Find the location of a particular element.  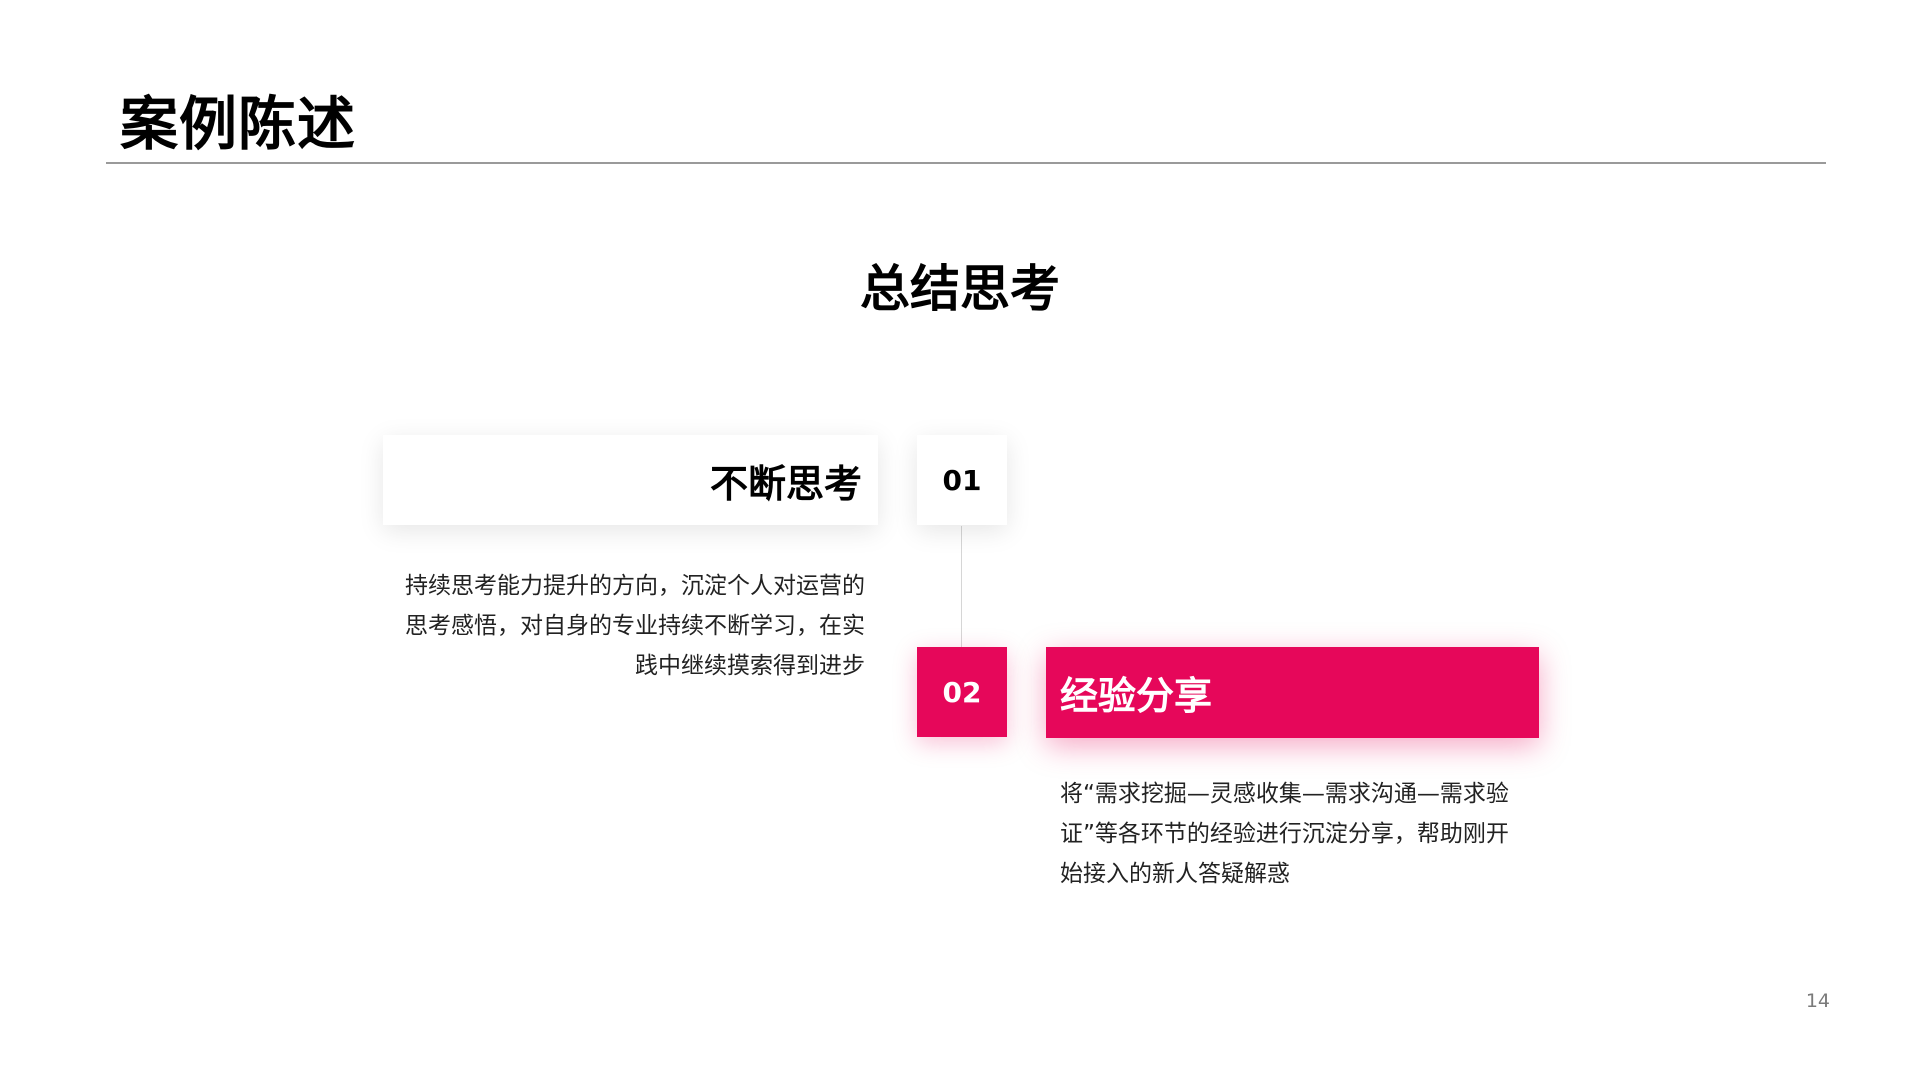

title-divider is located at coordinates (966, 163).